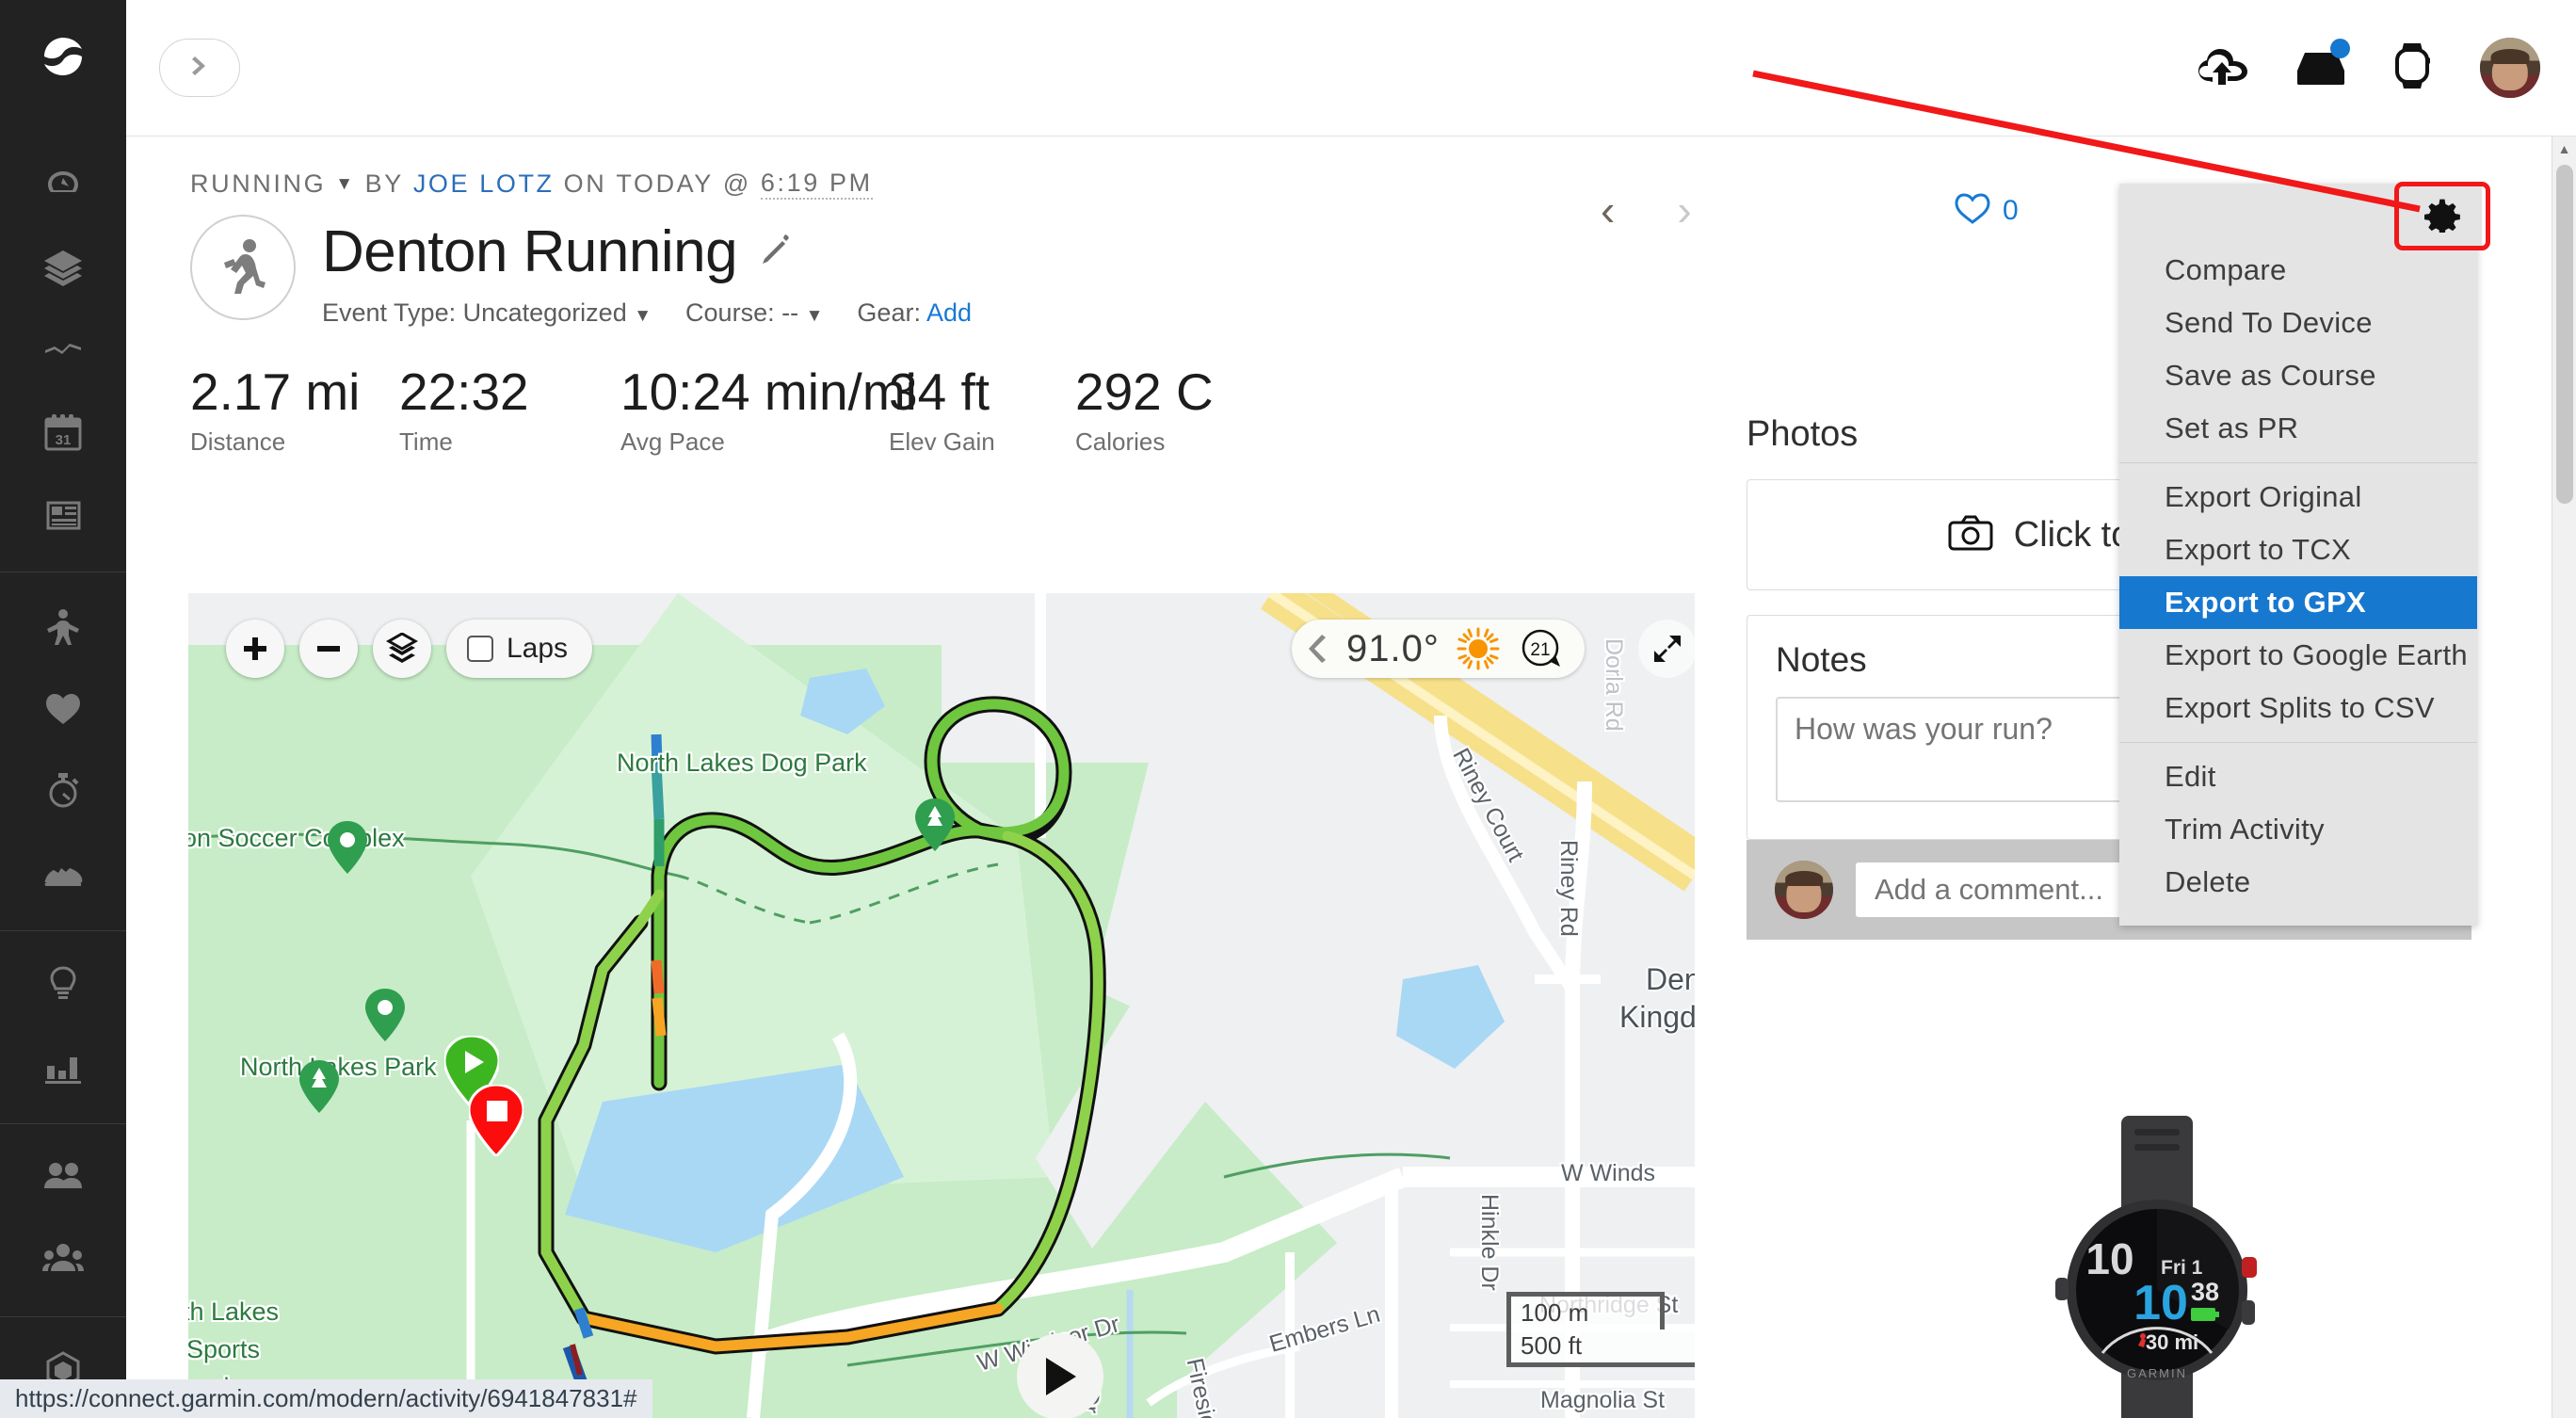  What do you see at coordinates (63, 268) in the screenshot?
I see `sidebar-item-activities` at bounding box center [63, 268].